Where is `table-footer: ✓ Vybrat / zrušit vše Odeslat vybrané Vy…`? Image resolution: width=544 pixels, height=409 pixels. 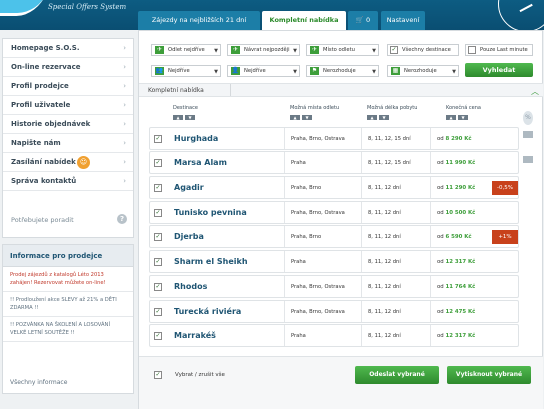 table-footer: ✓ Vybrat / zrušit vše Odeslat vybrané Vy… is located at coordinates (341, 382).